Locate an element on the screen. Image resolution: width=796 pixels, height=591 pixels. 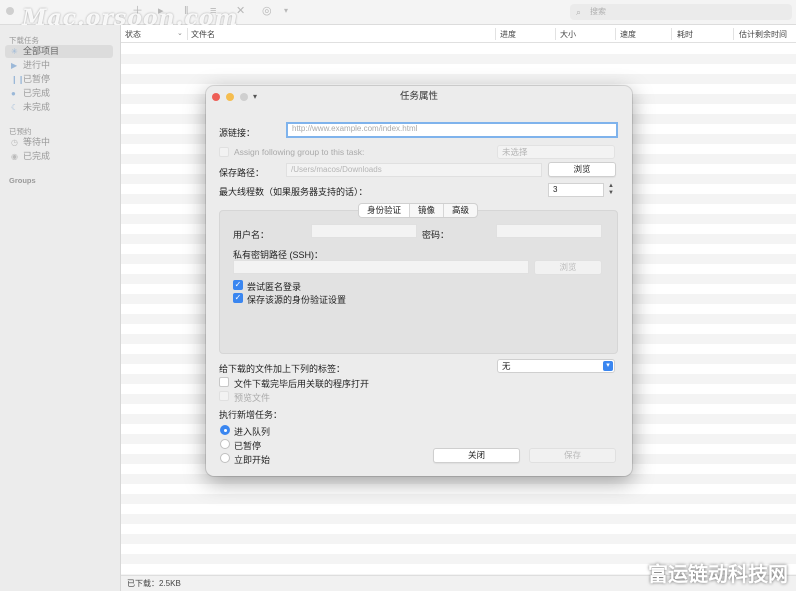
save-path-label: 保存路径： is located at coordinates (242, 173).